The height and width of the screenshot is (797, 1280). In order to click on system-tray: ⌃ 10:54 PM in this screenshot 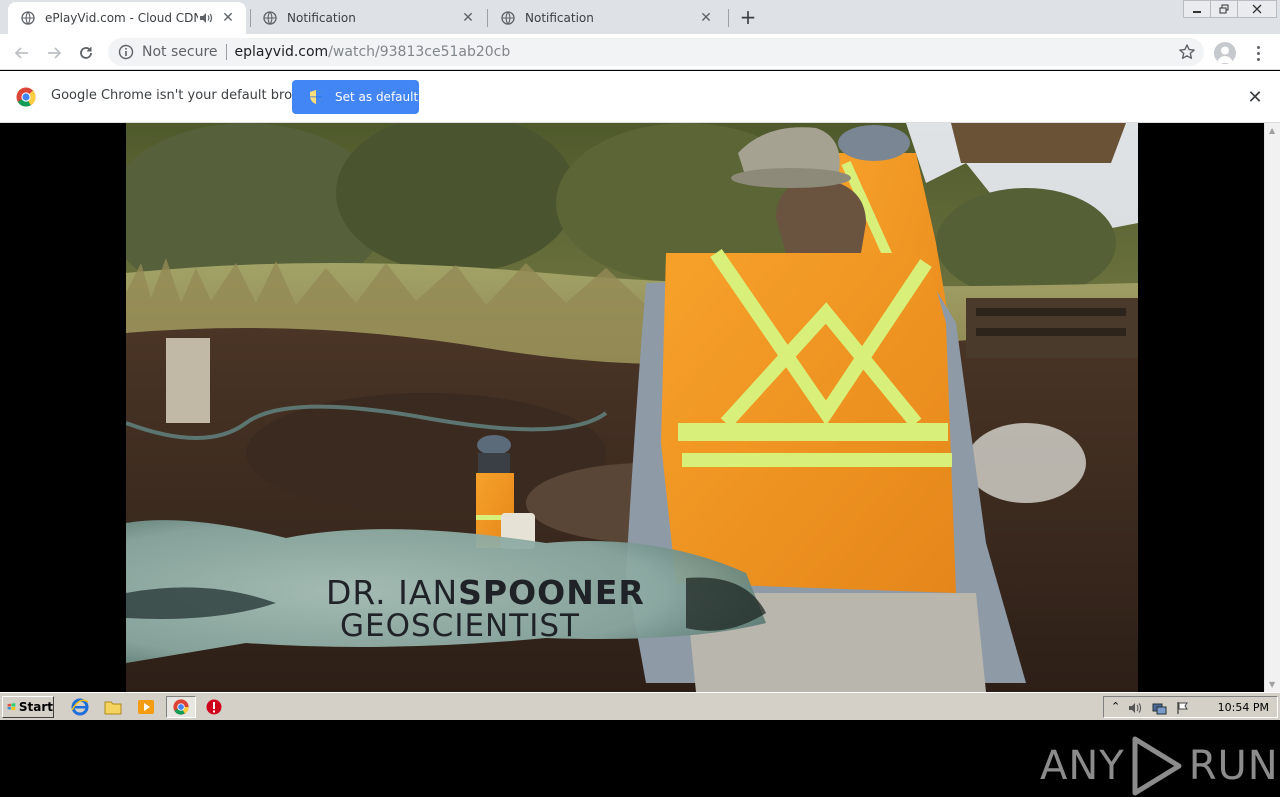, I will do `click(1190, 707)`.